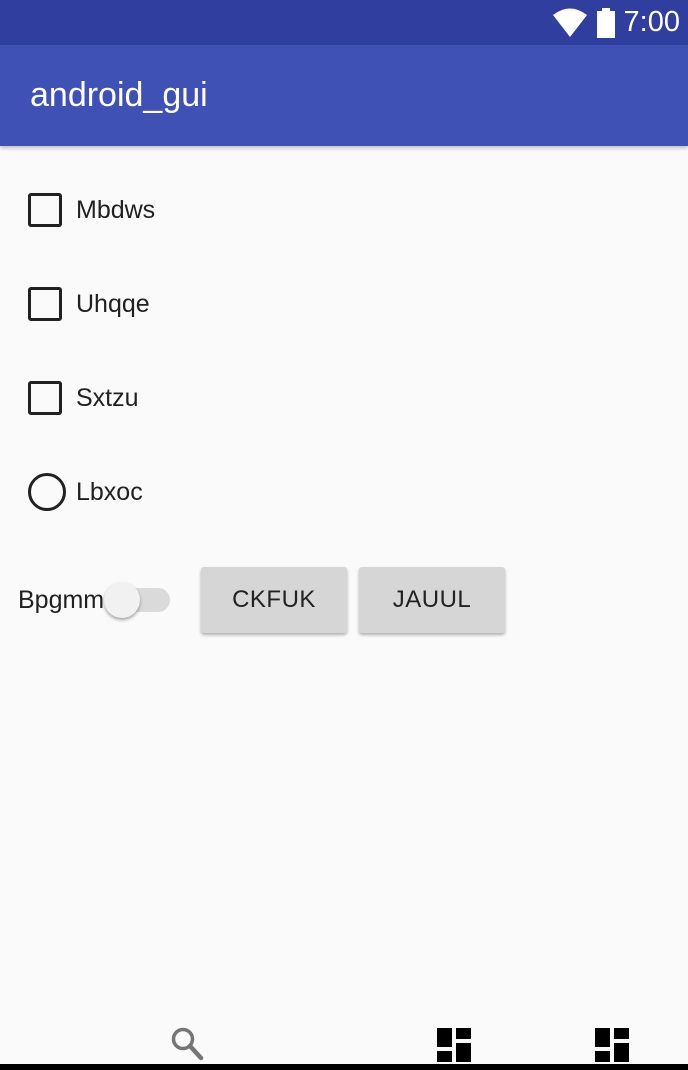 The width and height of the screenshot is (688, 1070). I want to click on radio-circle, so click(47, 492).